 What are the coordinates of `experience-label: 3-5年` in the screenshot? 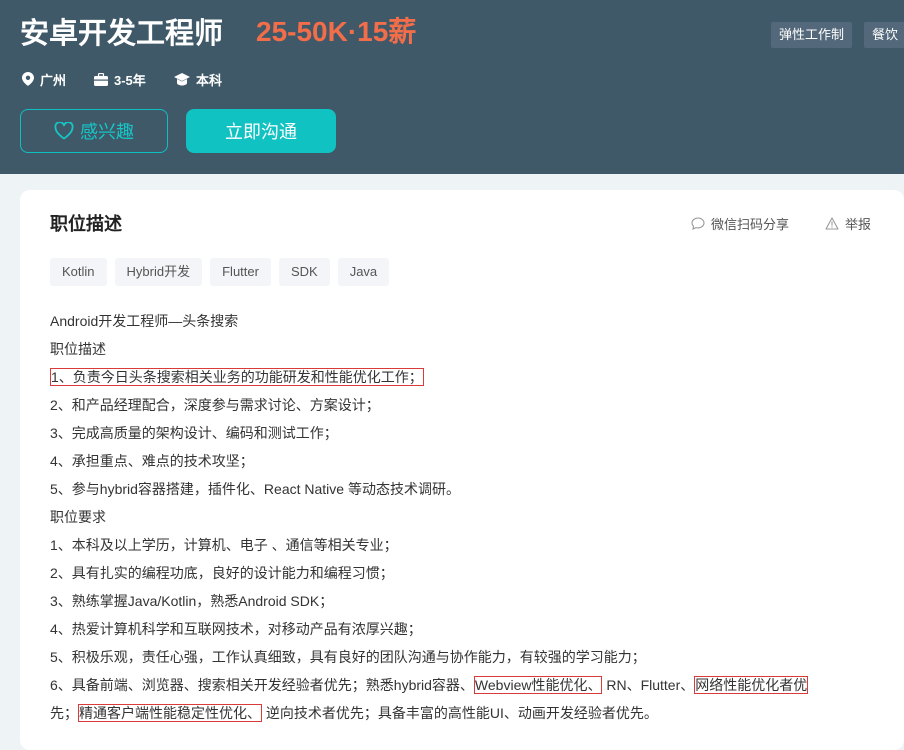 It's located at (130, 80).